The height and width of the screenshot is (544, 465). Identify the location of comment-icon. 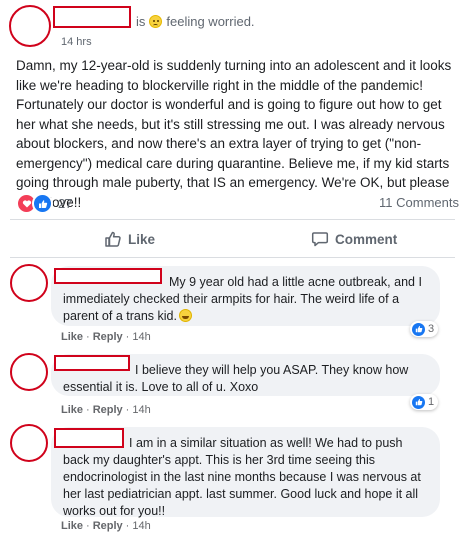
(320, 239).